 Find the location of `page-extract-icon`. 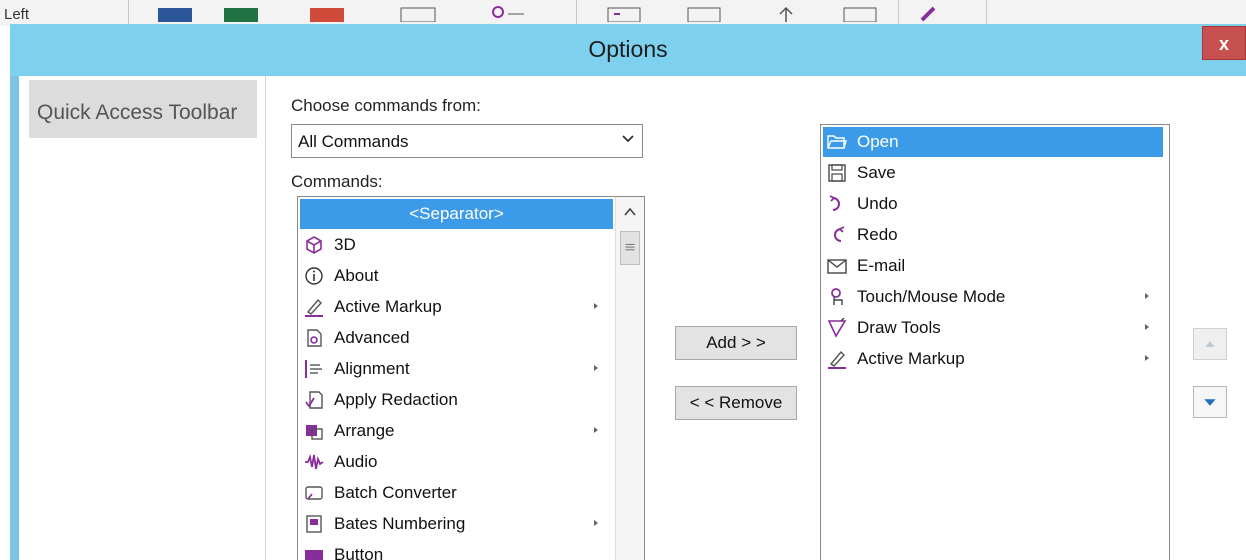

page-extract-icon is located at coordinates (704, 14).